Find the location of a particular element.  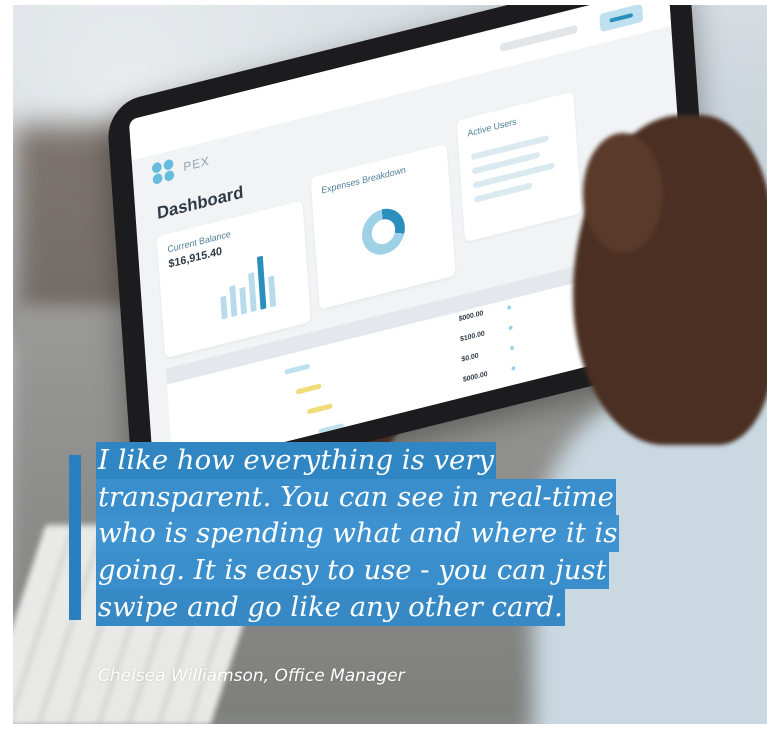

testimonial-author: Chelsea Williamson, Office Manager is located at coordinates (251, 676).